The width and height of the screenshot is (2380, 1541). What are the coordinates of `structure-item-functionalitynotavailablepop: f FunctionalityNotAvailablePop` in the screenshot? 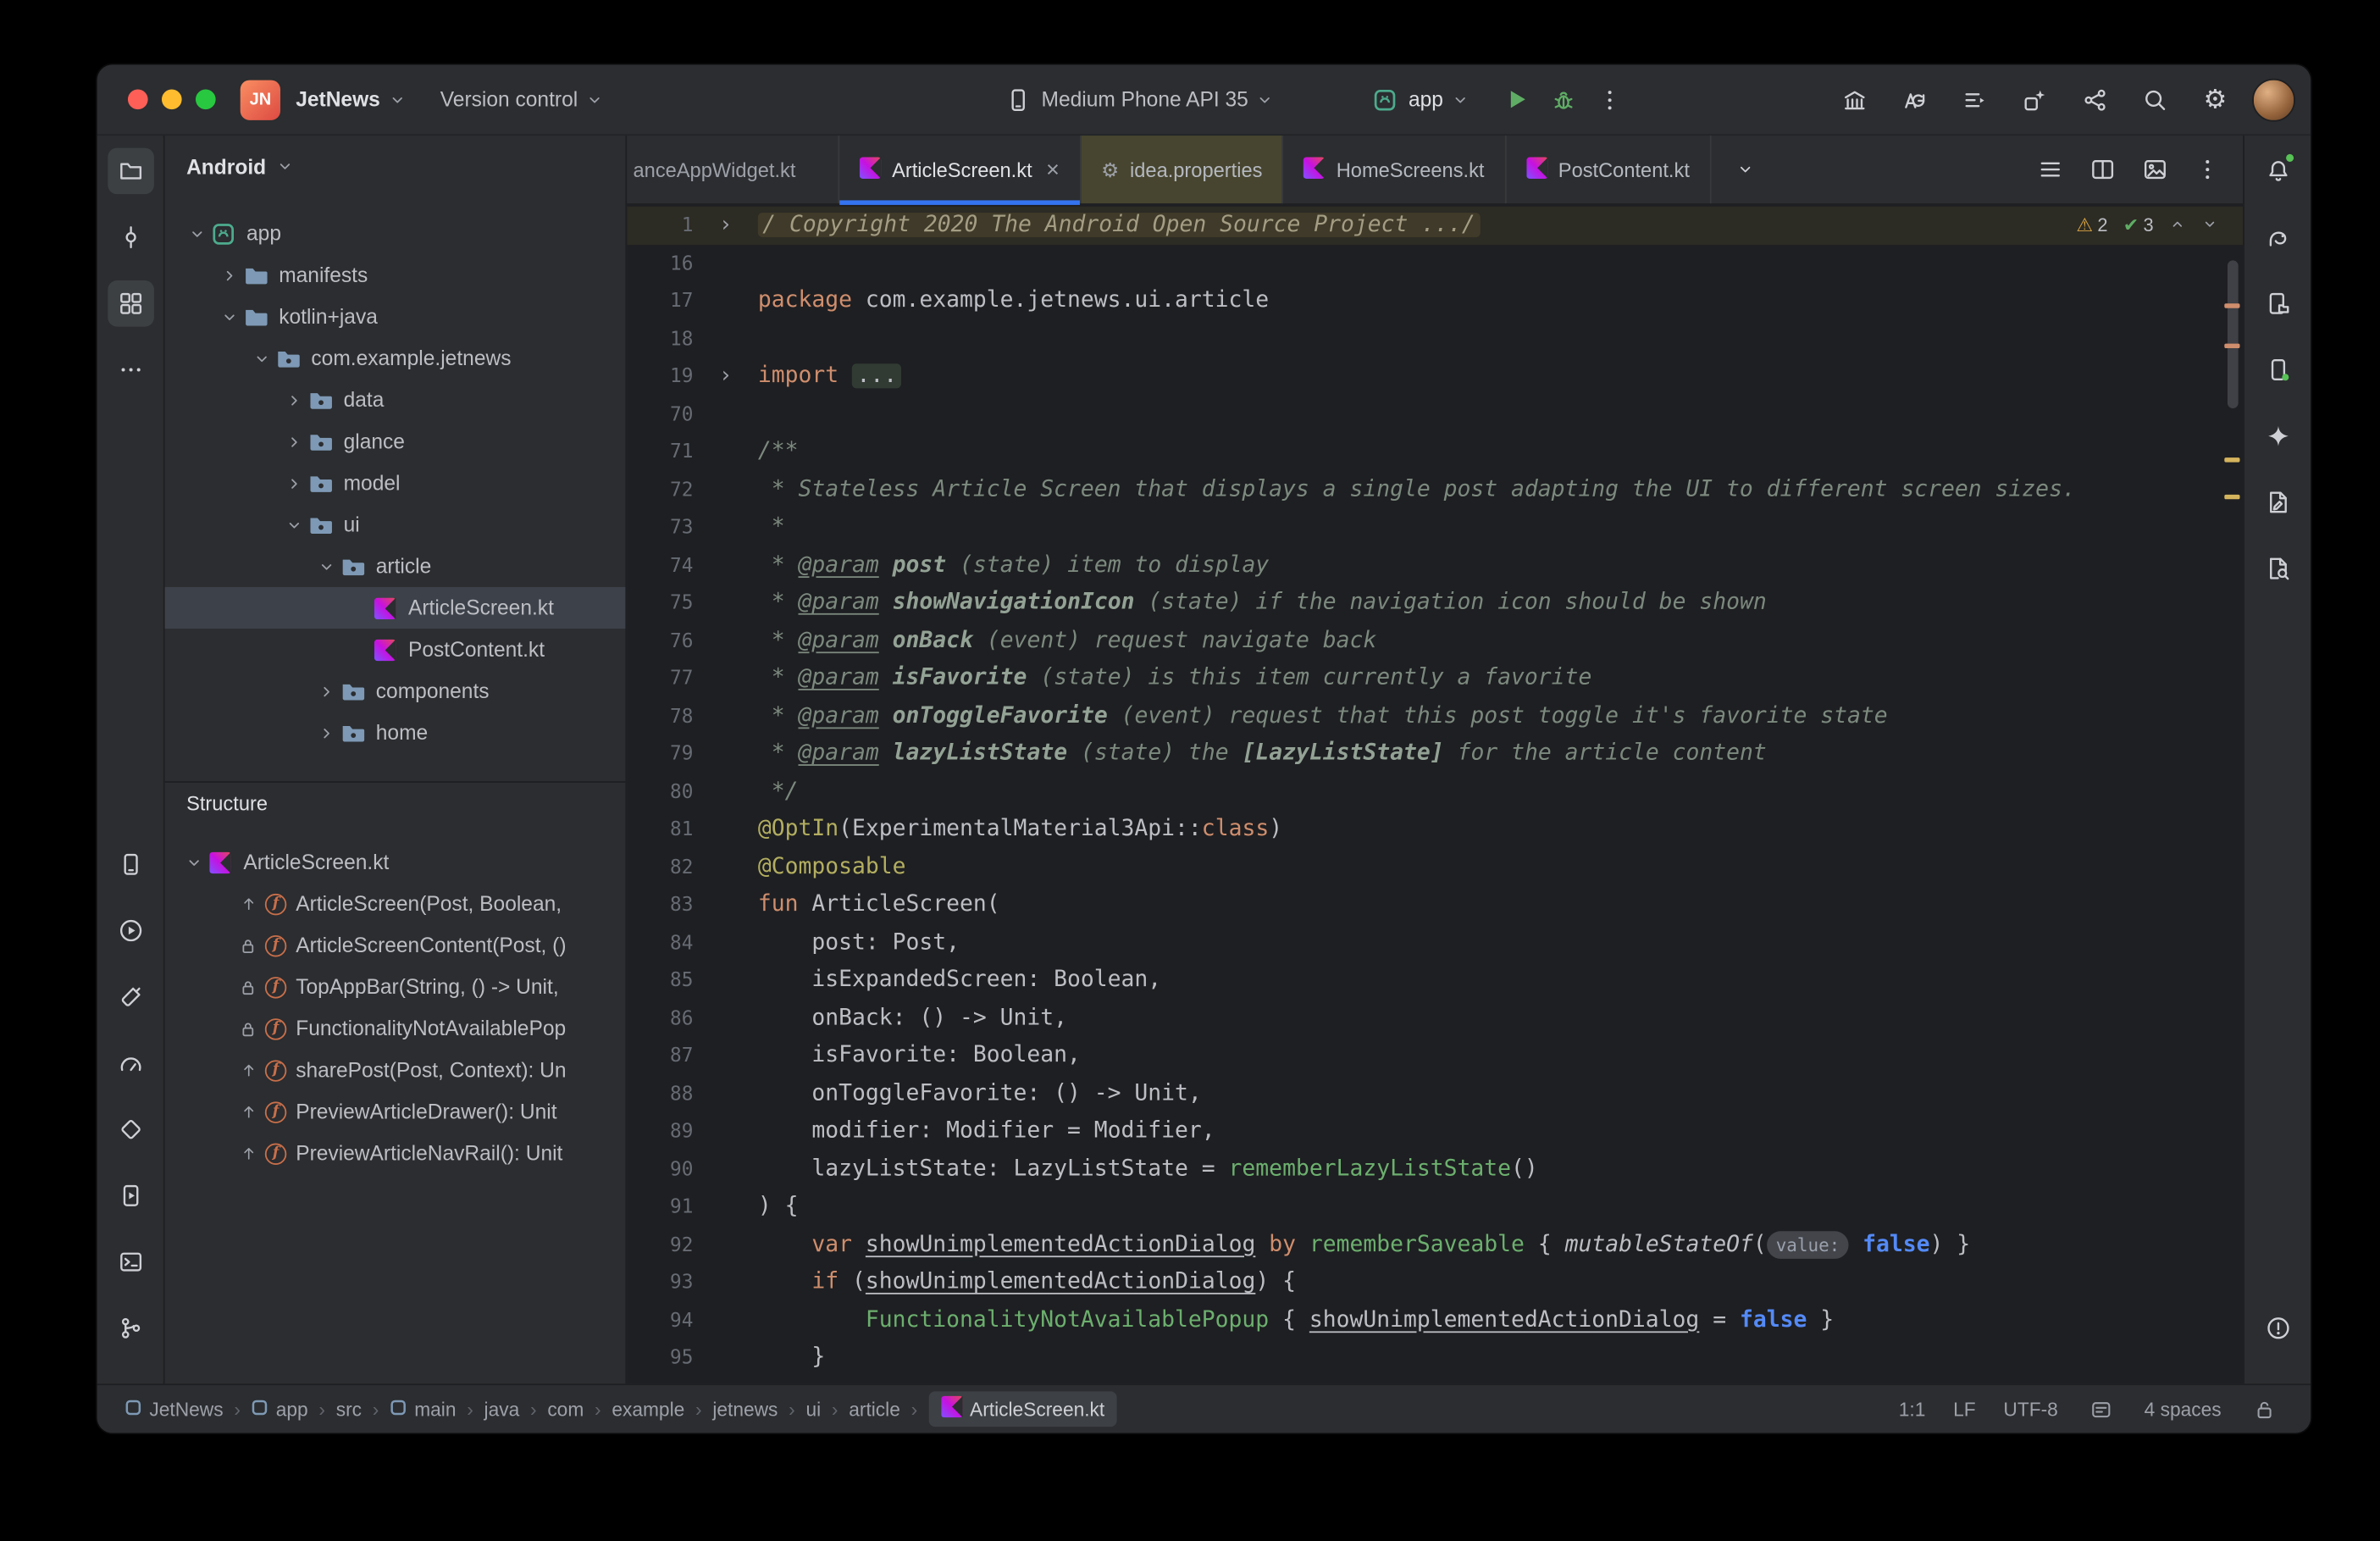 It's located at (395, 1028).